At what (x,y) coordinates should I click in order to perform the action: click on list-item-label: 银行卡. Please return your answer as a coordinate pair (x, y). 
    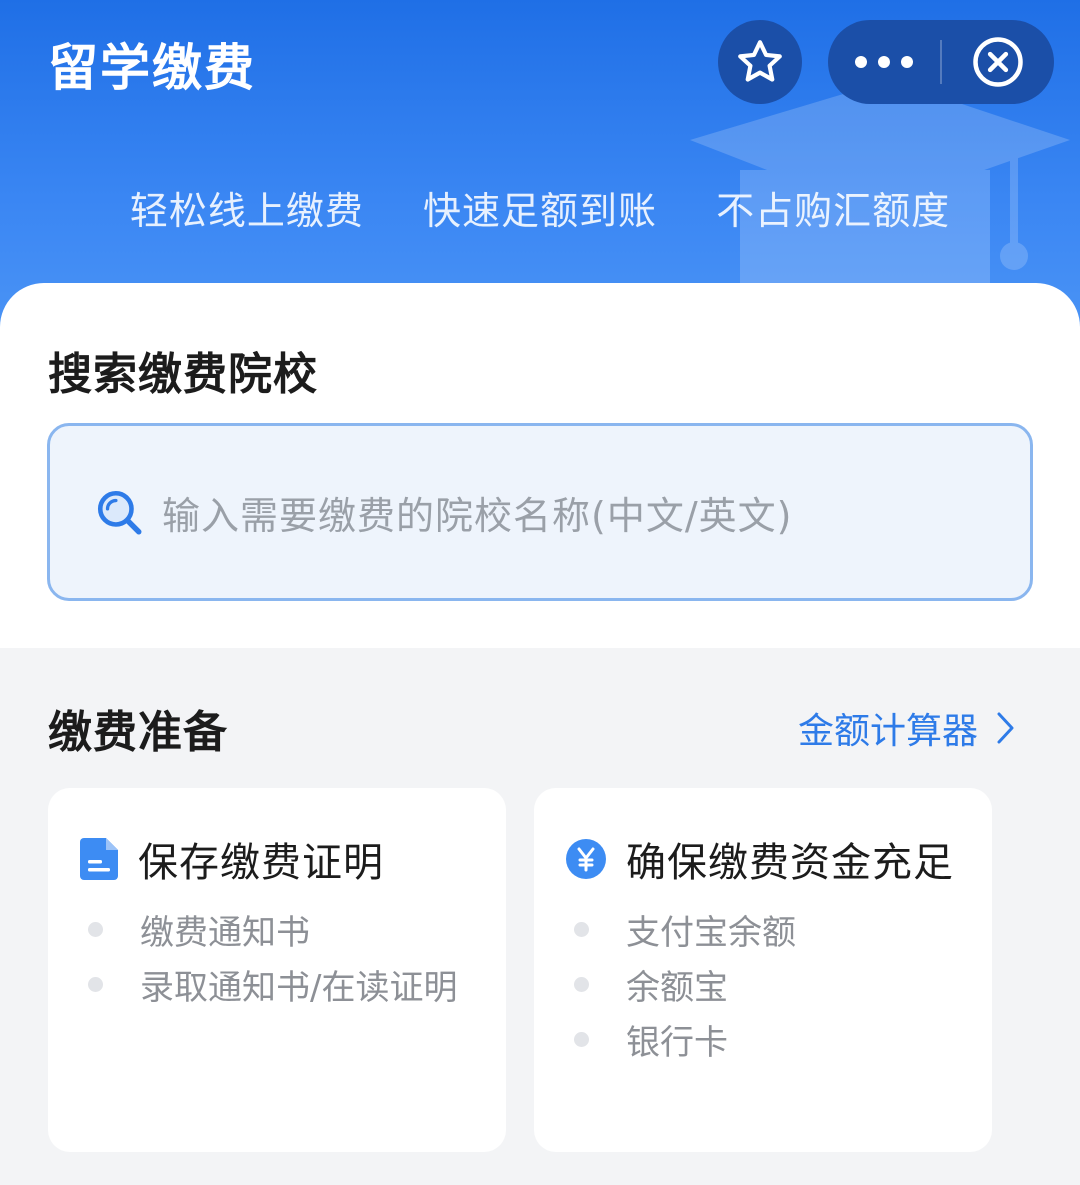
    Looking at the image, I should click on (677, 1043).